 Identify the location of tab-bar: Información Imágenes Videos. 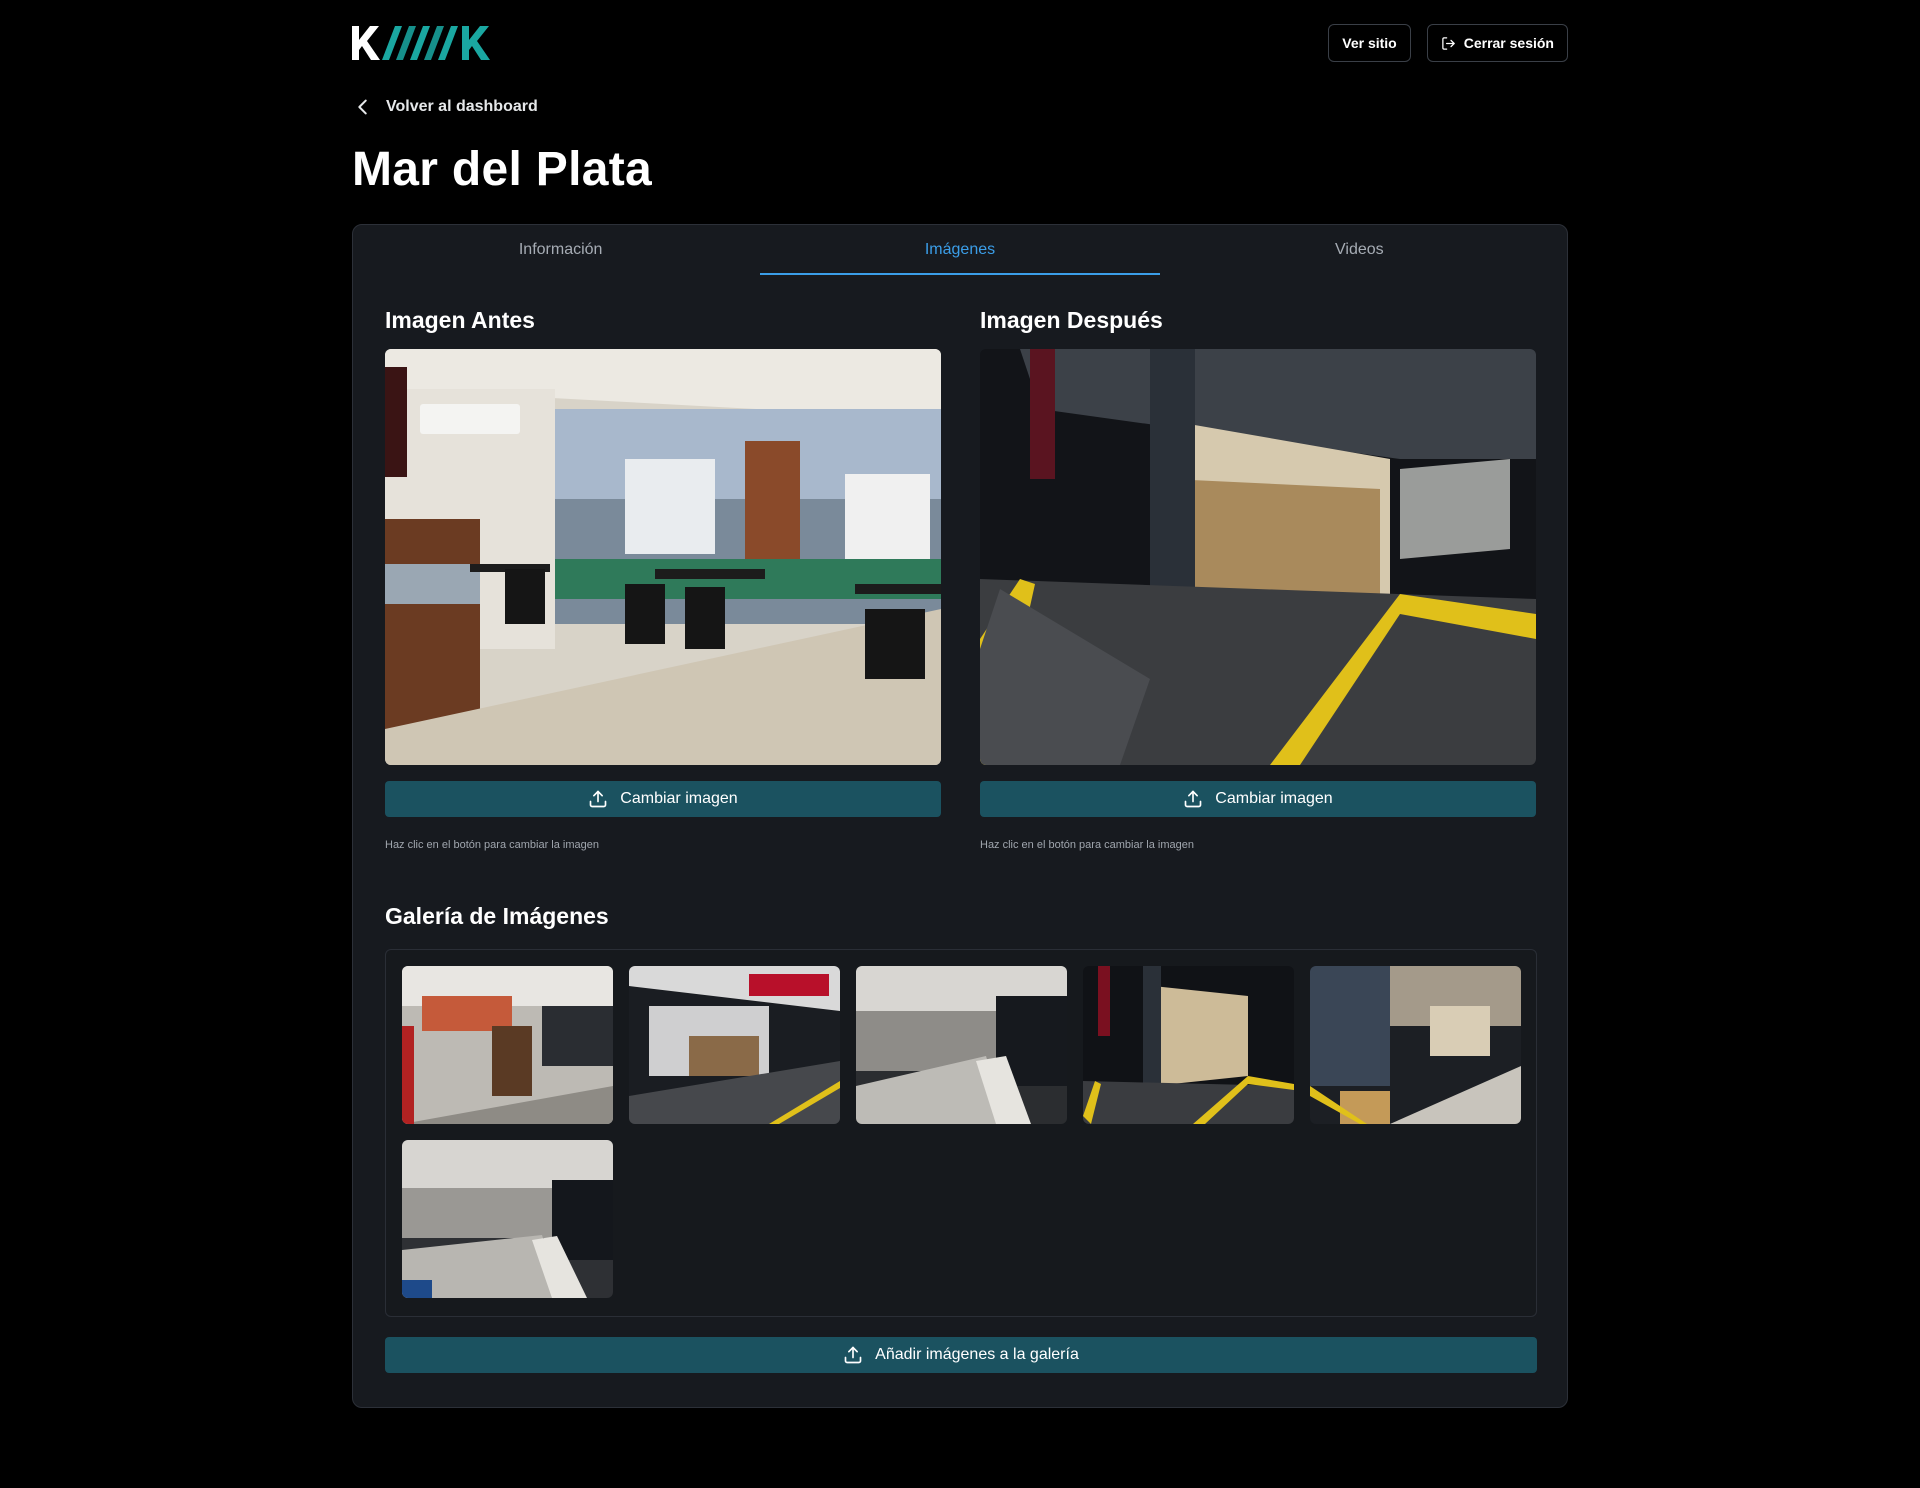
(960, 250).